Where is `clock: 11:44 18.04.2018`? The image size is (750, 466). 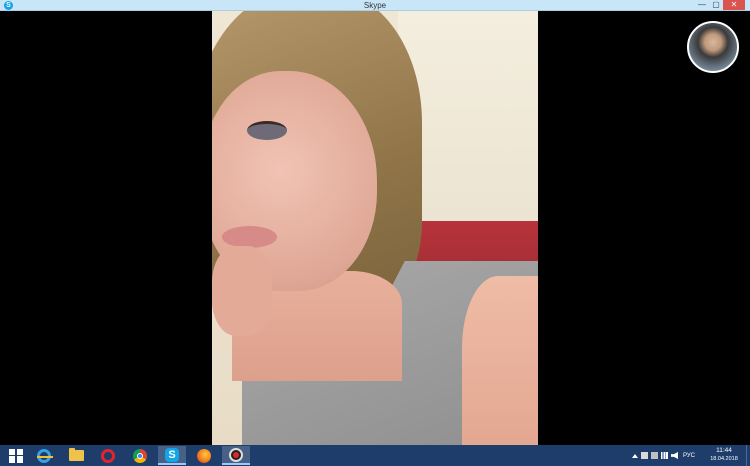
clock: 11:44 18.04.2018 is located at coordinates (724, 455).